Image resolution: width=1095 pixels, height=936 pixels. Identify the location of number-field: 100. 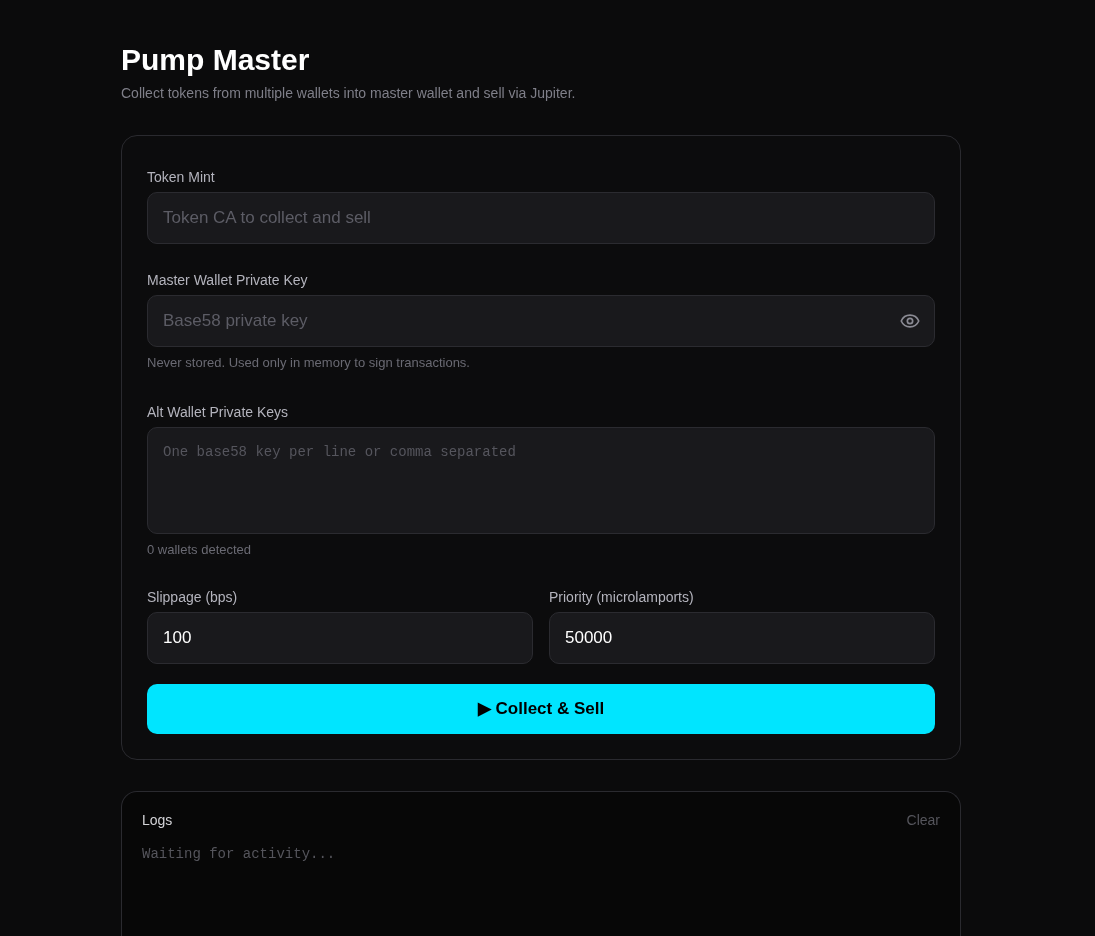
(340, 638).